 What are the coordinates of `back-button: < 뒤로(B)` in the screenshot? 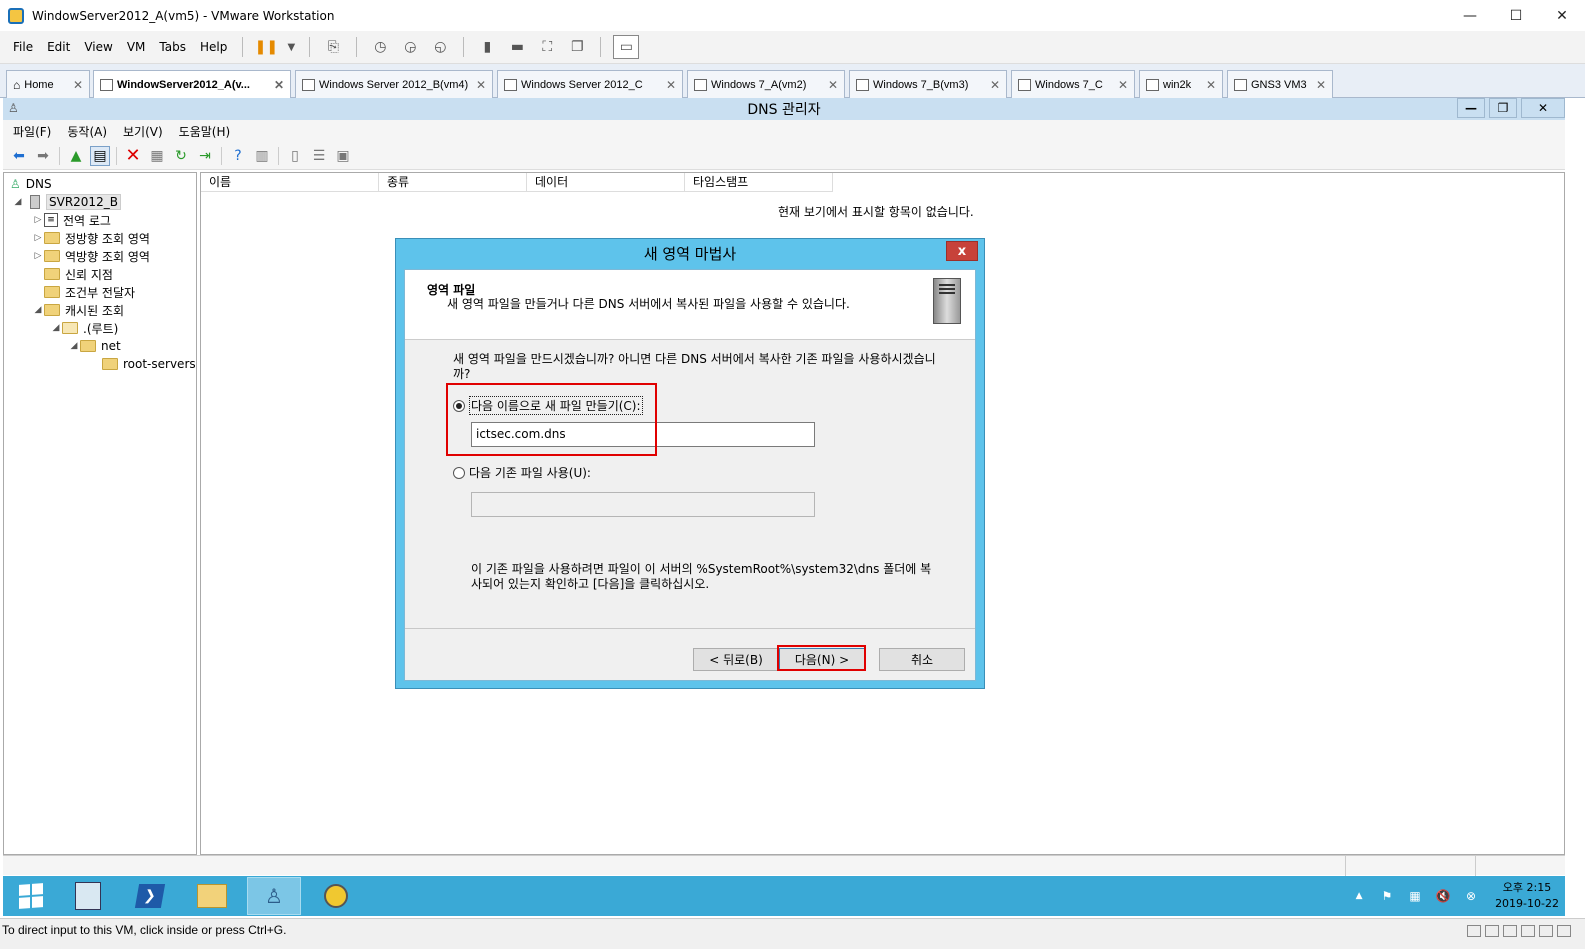 It's located at (736, 659).